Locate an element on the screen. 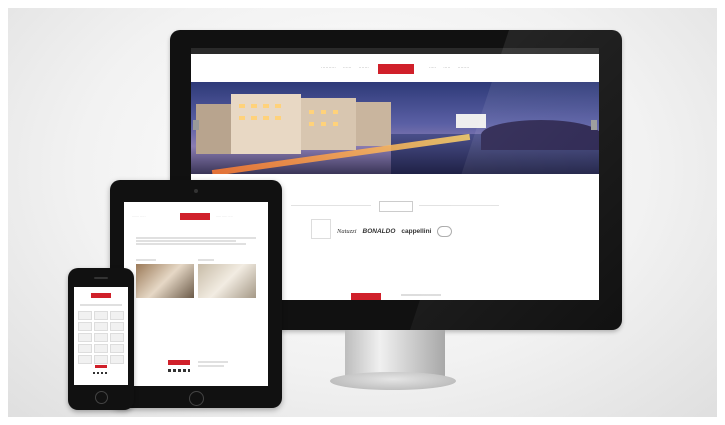 This screenshot has width=725, height=425. phone-footer-logo is located at coordinates (101, 366).